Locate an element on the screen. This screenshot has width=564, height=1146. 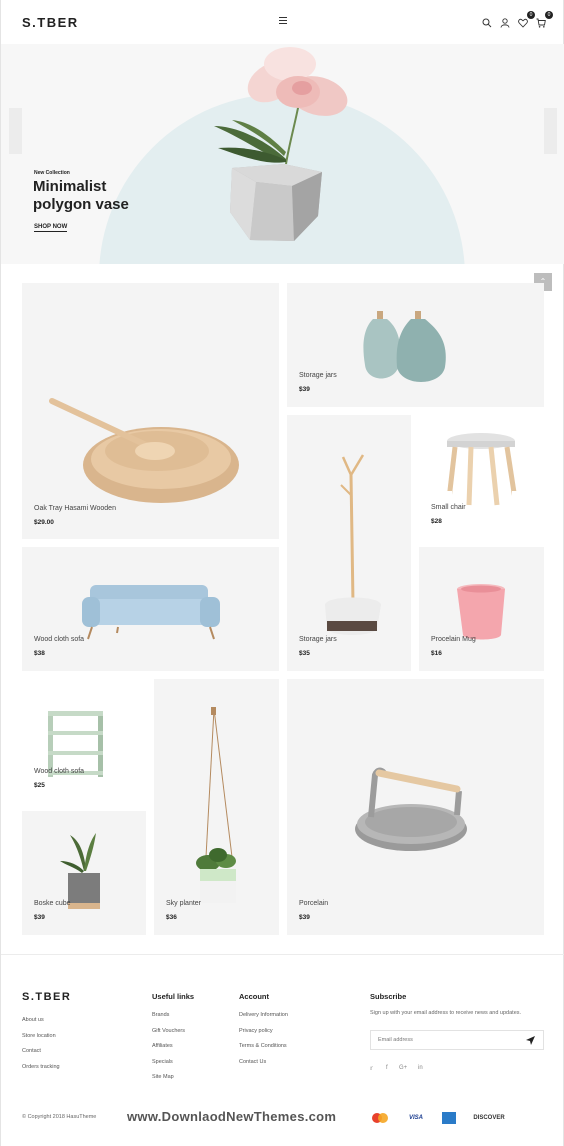
shop-now-link: SHOP NOW is located at coordinates (51, 228).